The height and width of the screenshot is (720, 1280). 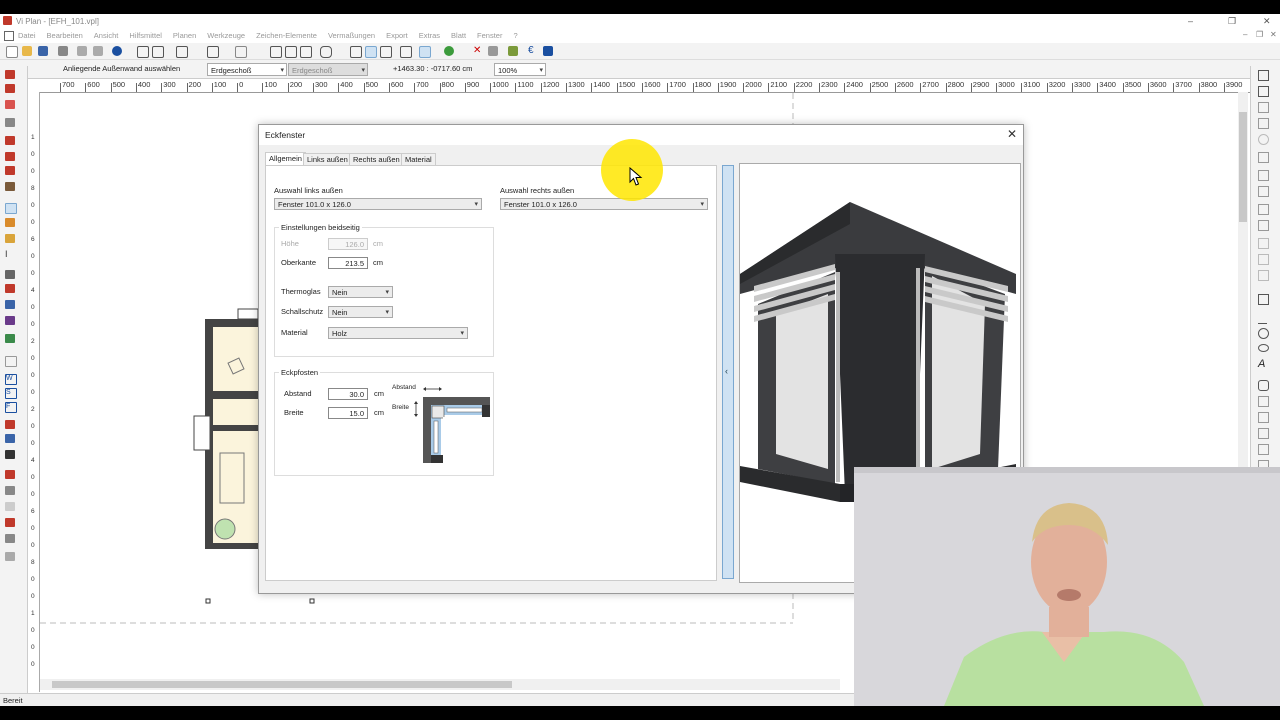 I want to click on new-file-icon, so click(x=12, y=52).